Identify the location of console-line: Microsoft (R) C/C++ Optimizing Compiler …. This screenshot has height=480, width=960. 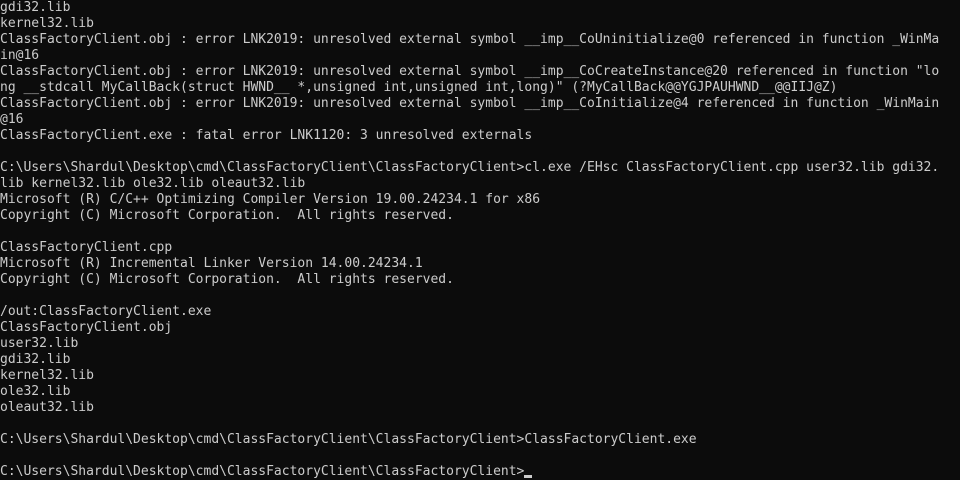
(270, 199).